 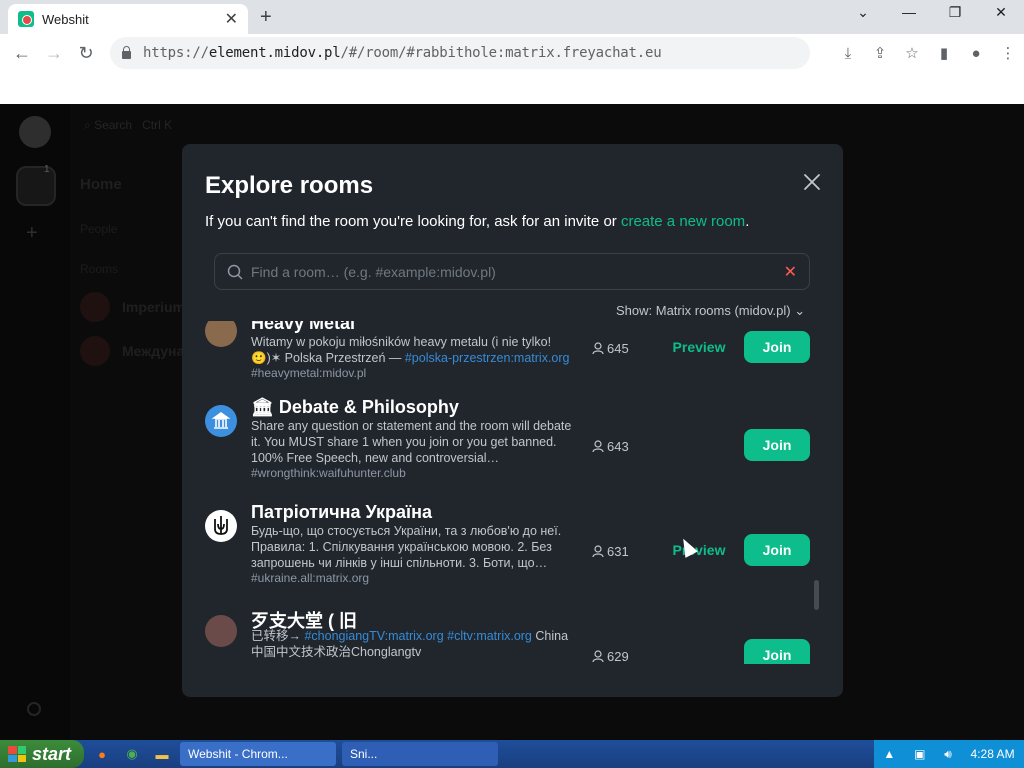 What do you see at coordinates (512, 17) in the screenshot?
I see `browser-tab-strip: Webshit ✕ + ⌄ — ❐ ✕` at bounding box center [512, 17].